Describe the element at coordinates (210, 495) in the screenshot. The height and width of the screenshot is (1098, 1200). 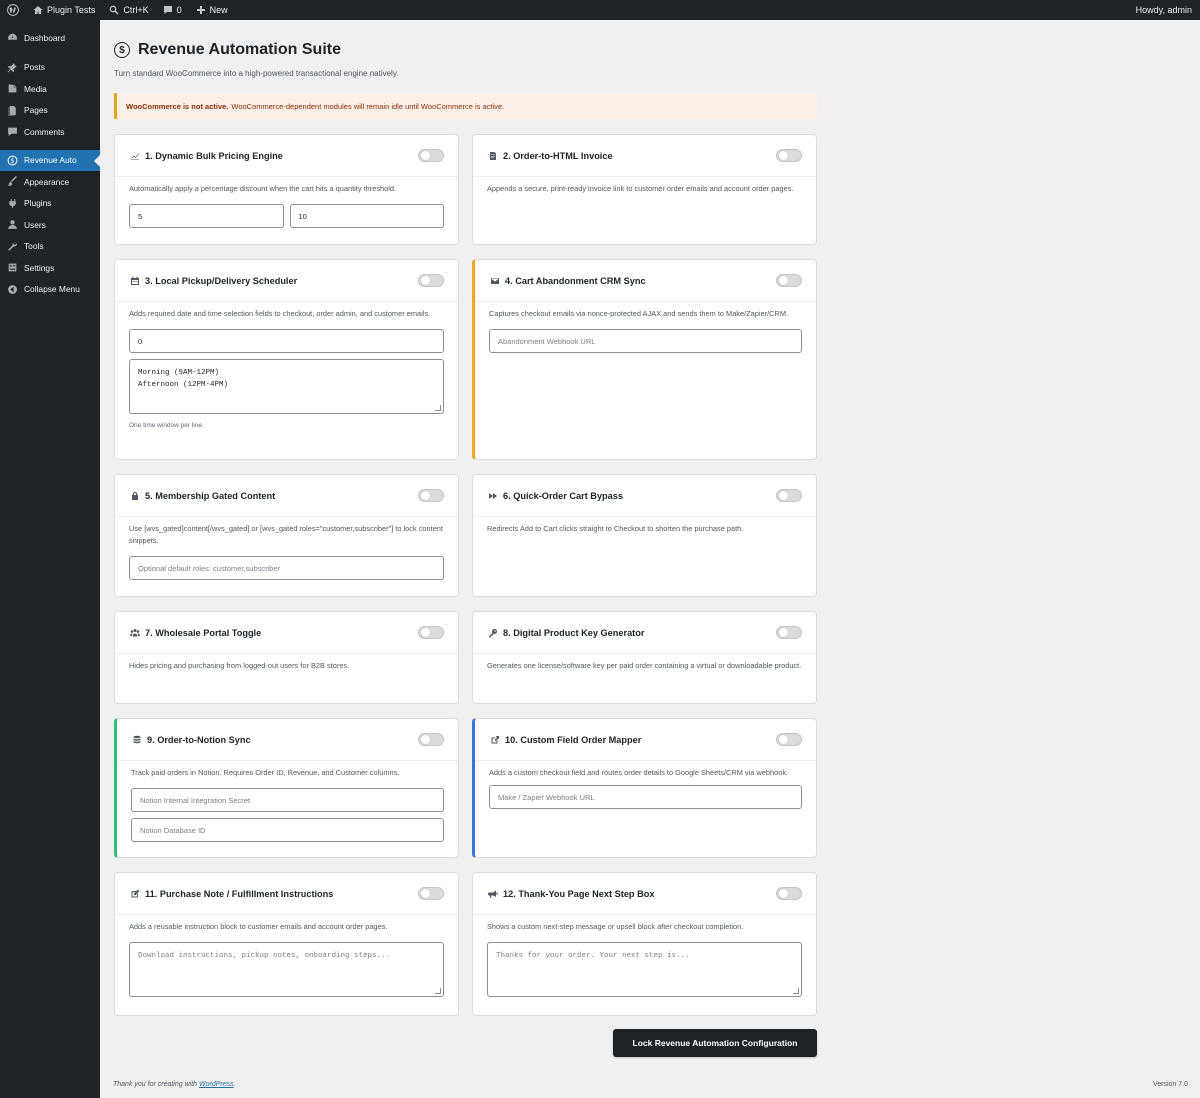
I see `module-title: 5. Membership Gated Content` at that location.